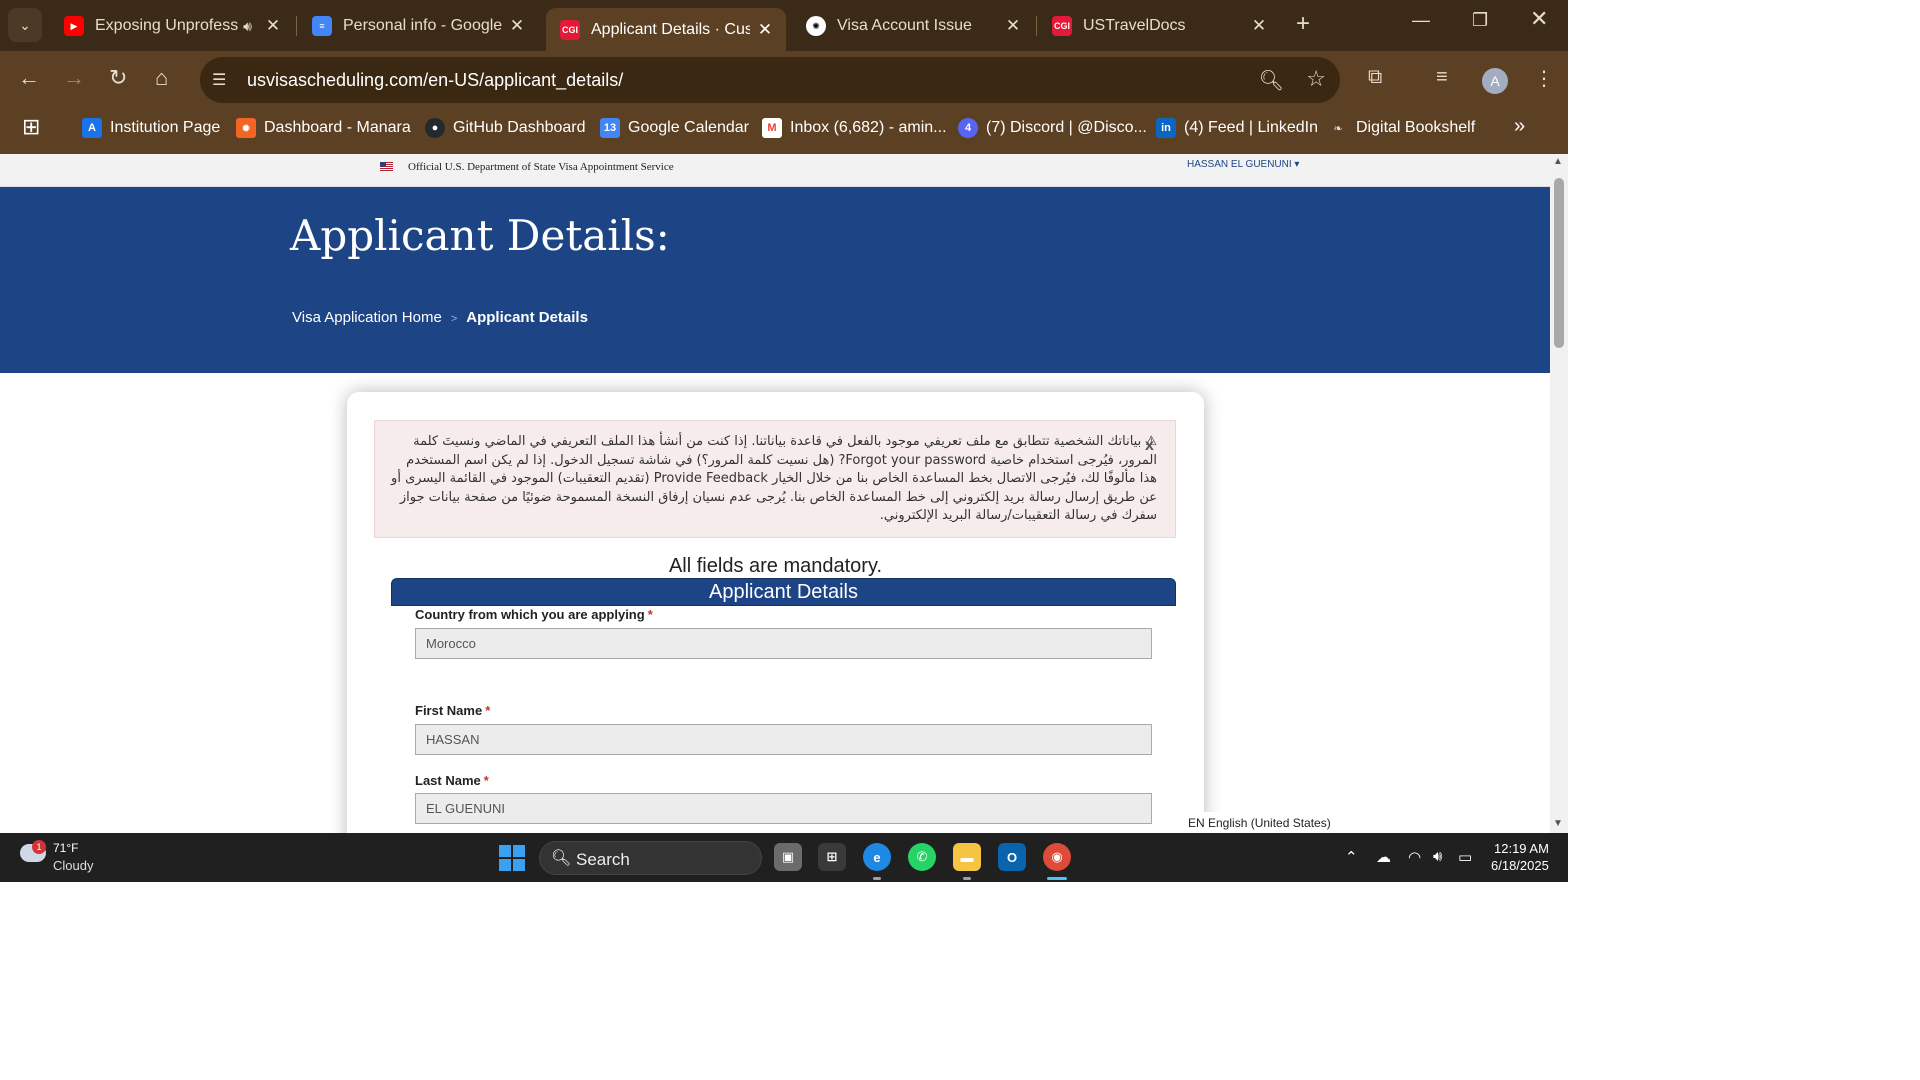  I want to click on last-name-field: EL GUENUNI, so click(783, 808).